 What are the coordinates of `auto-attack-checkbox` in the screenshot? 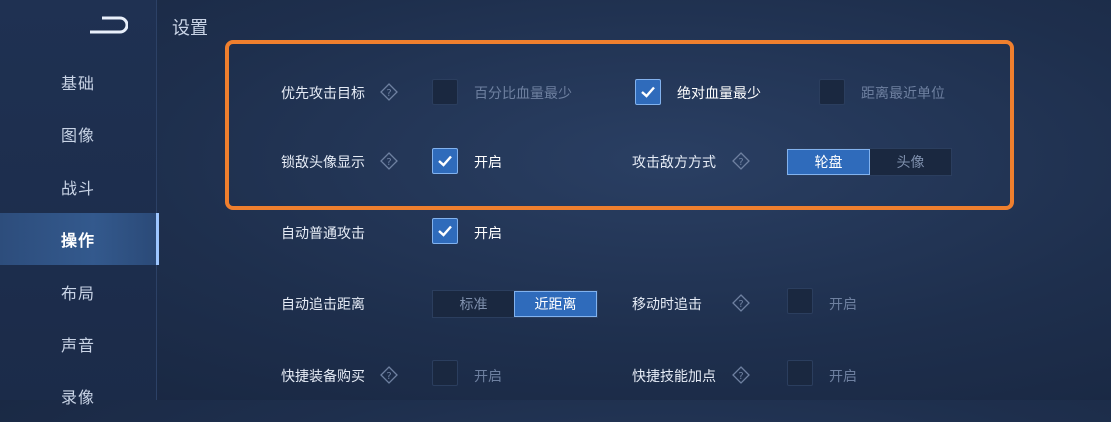 It's located at (445, 231).